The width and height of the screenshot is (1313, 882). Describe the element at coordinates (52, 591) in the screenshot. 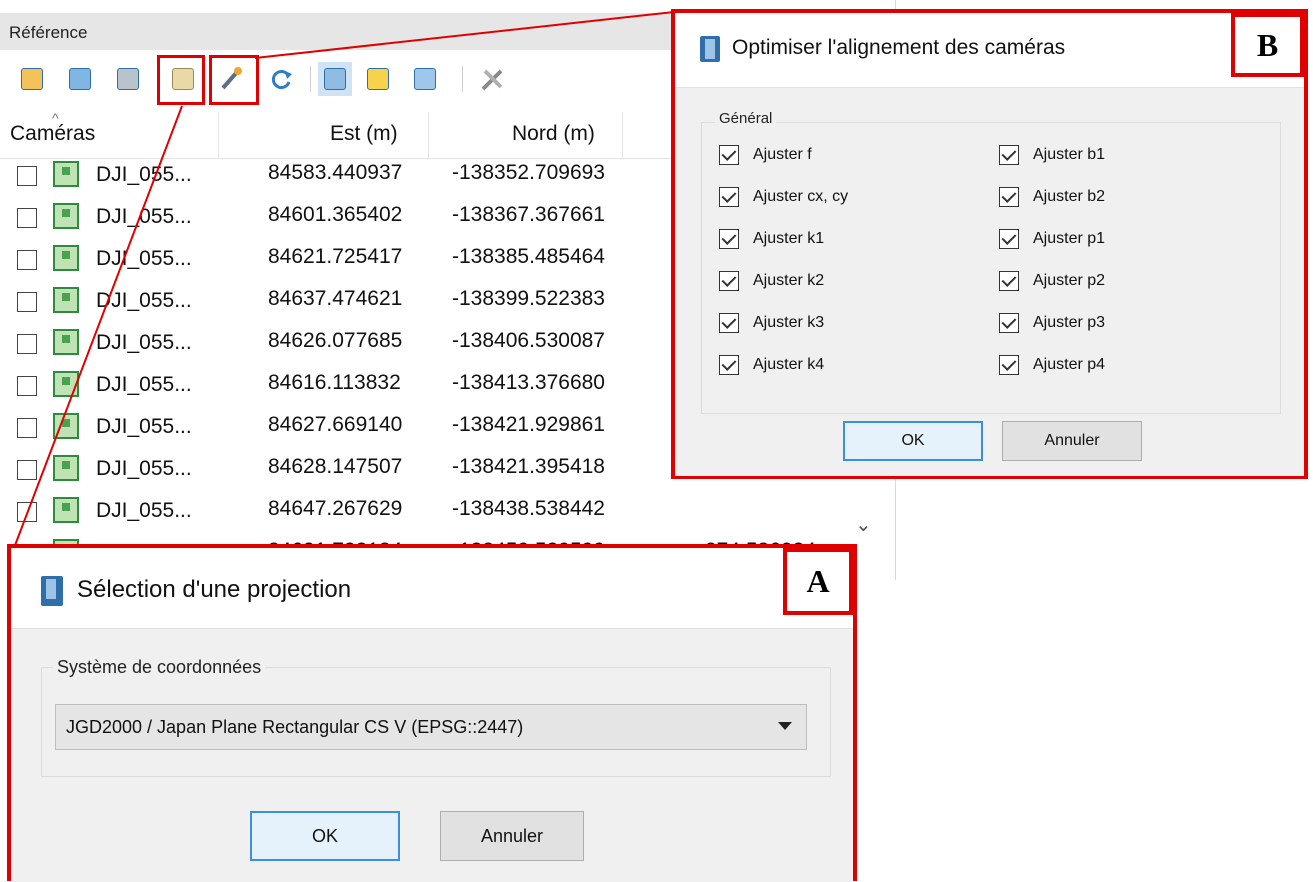

I see `film-icon` at that location.